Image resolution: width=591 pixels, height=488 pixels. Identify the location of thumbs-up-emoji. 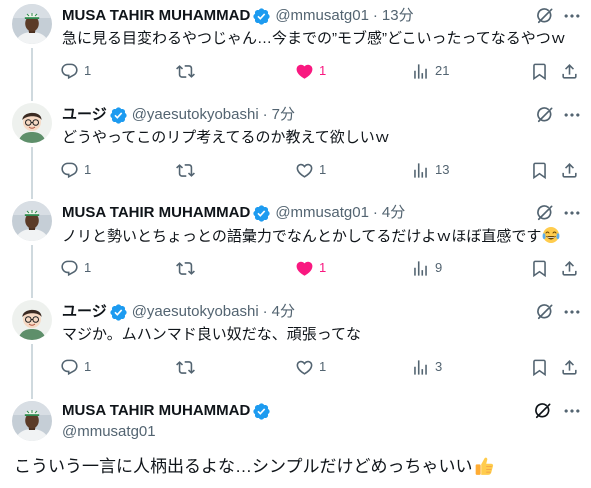
(484, 466).